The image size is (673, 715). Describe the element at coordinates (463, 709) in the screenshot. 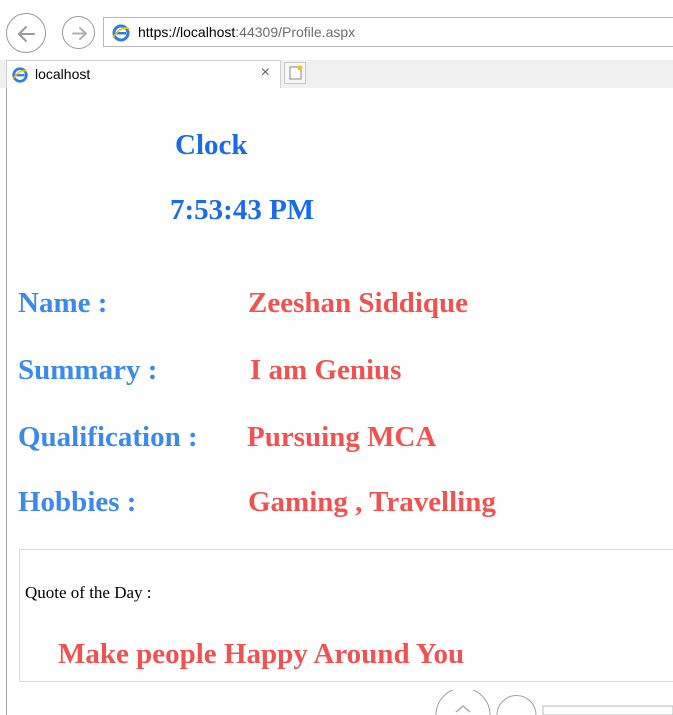

I see `chevron-up-icon` at that location.